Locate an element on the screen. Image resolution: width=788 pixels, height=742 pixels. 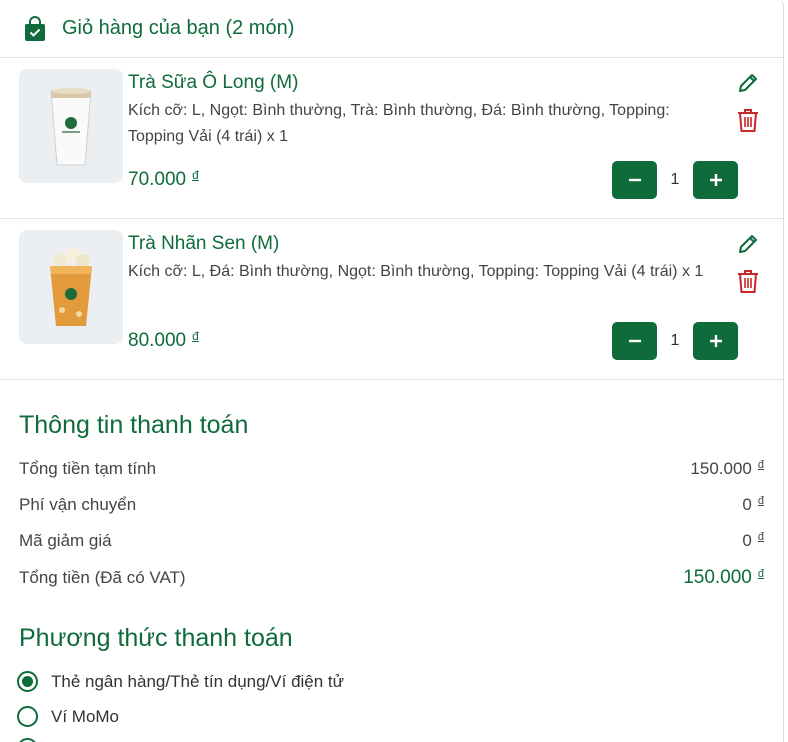
payment-method-title: Phương thức thanh toán is located at coordinates (156, 638).